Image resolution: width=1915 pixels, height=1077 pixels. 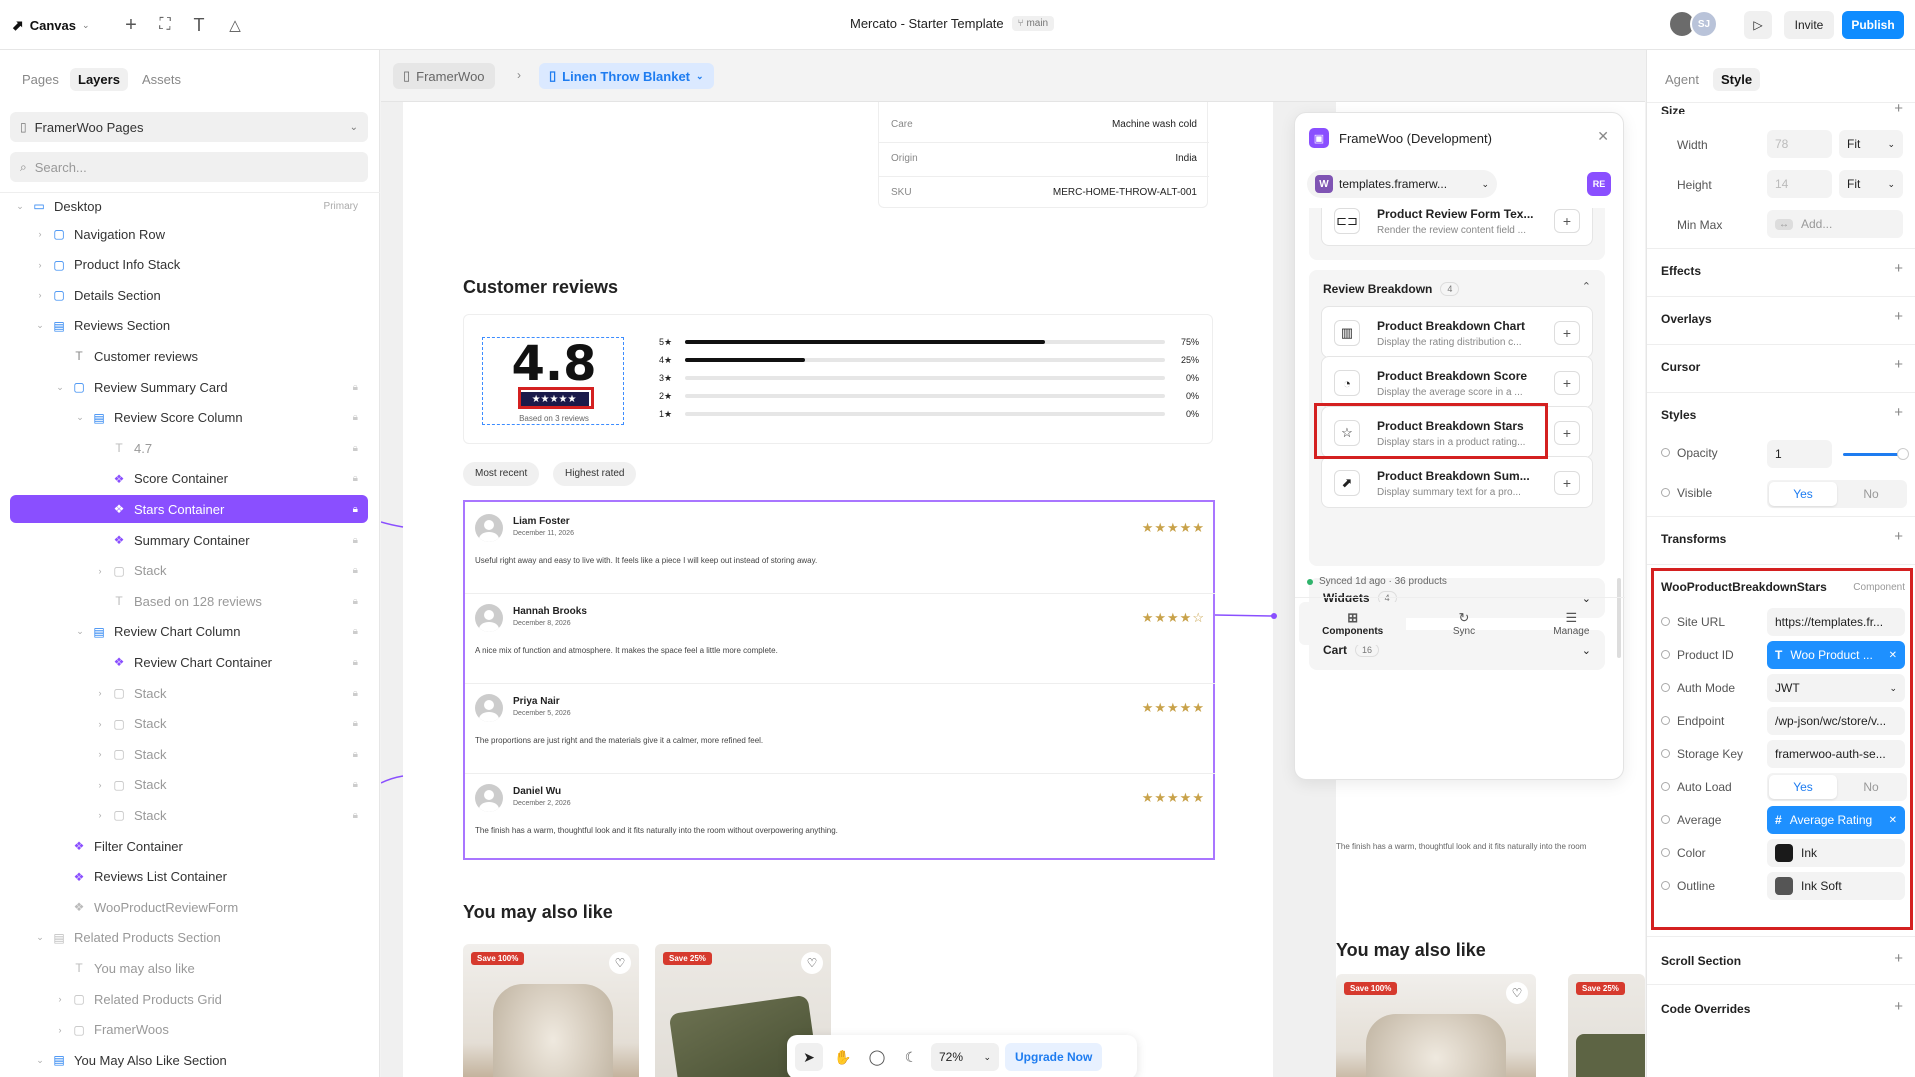 I want to click on zoom-select: 72% ⌄, so click(x=965, y=1057).